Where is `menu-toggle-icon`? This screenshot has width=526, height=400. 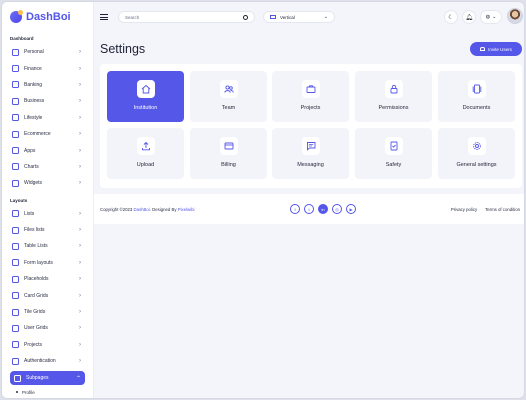
menu-toggle-icon is located at coordinates (104, 17).